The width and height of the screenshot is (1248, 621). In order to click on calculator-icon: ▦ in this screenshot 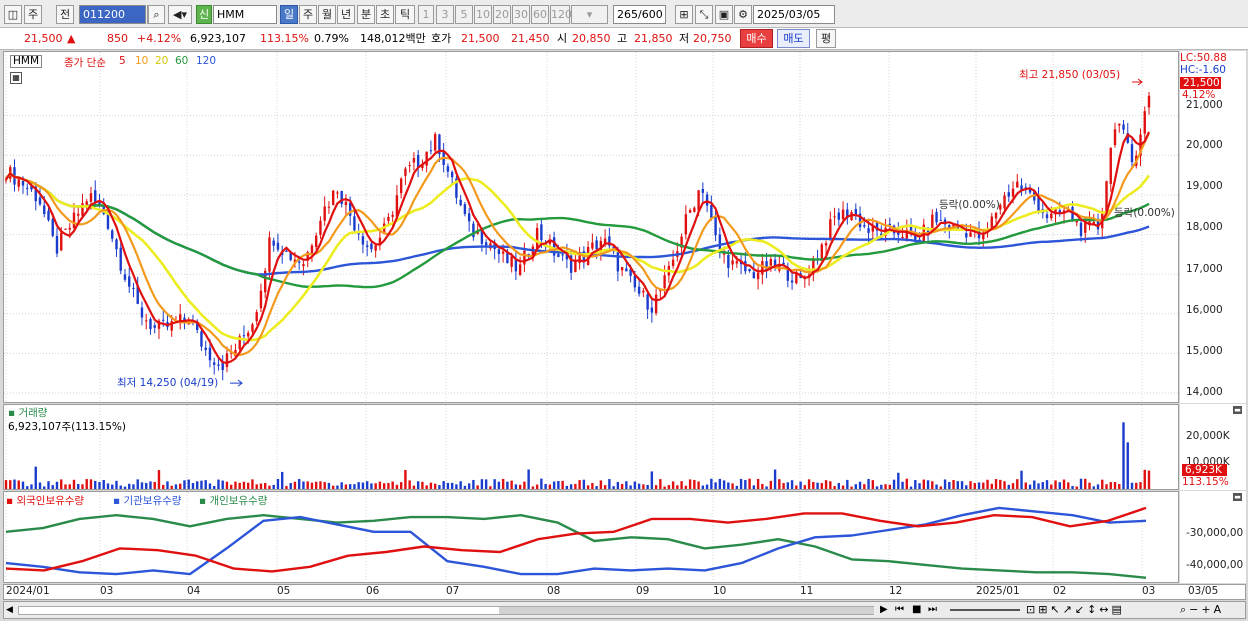, I will do `click(16, 78)`.